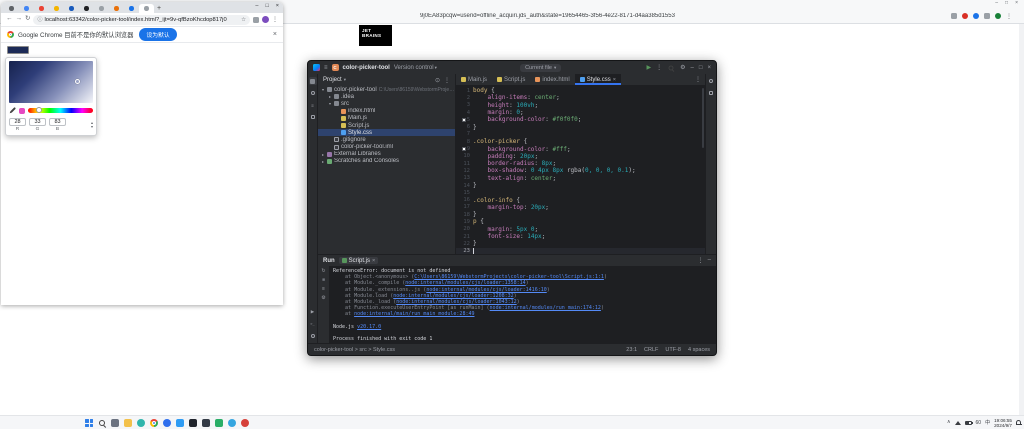 The width and height of the screenshot is (1024, 429). I want to click on editor-tab: Style.css ×, so click(597, 79).